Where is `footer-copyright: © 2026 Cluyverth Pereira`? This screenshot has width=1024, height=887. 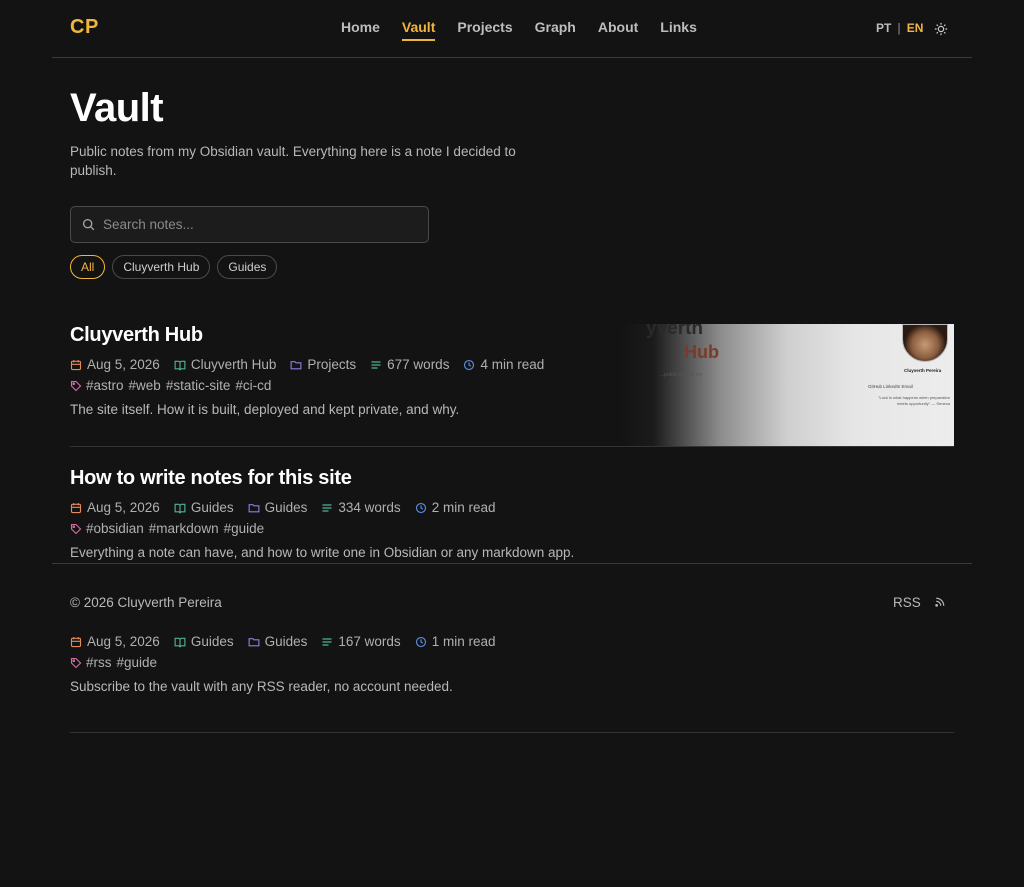
footer-copyright: © 2026 Cluyverth Pereira is located at coordinates (146, 602).